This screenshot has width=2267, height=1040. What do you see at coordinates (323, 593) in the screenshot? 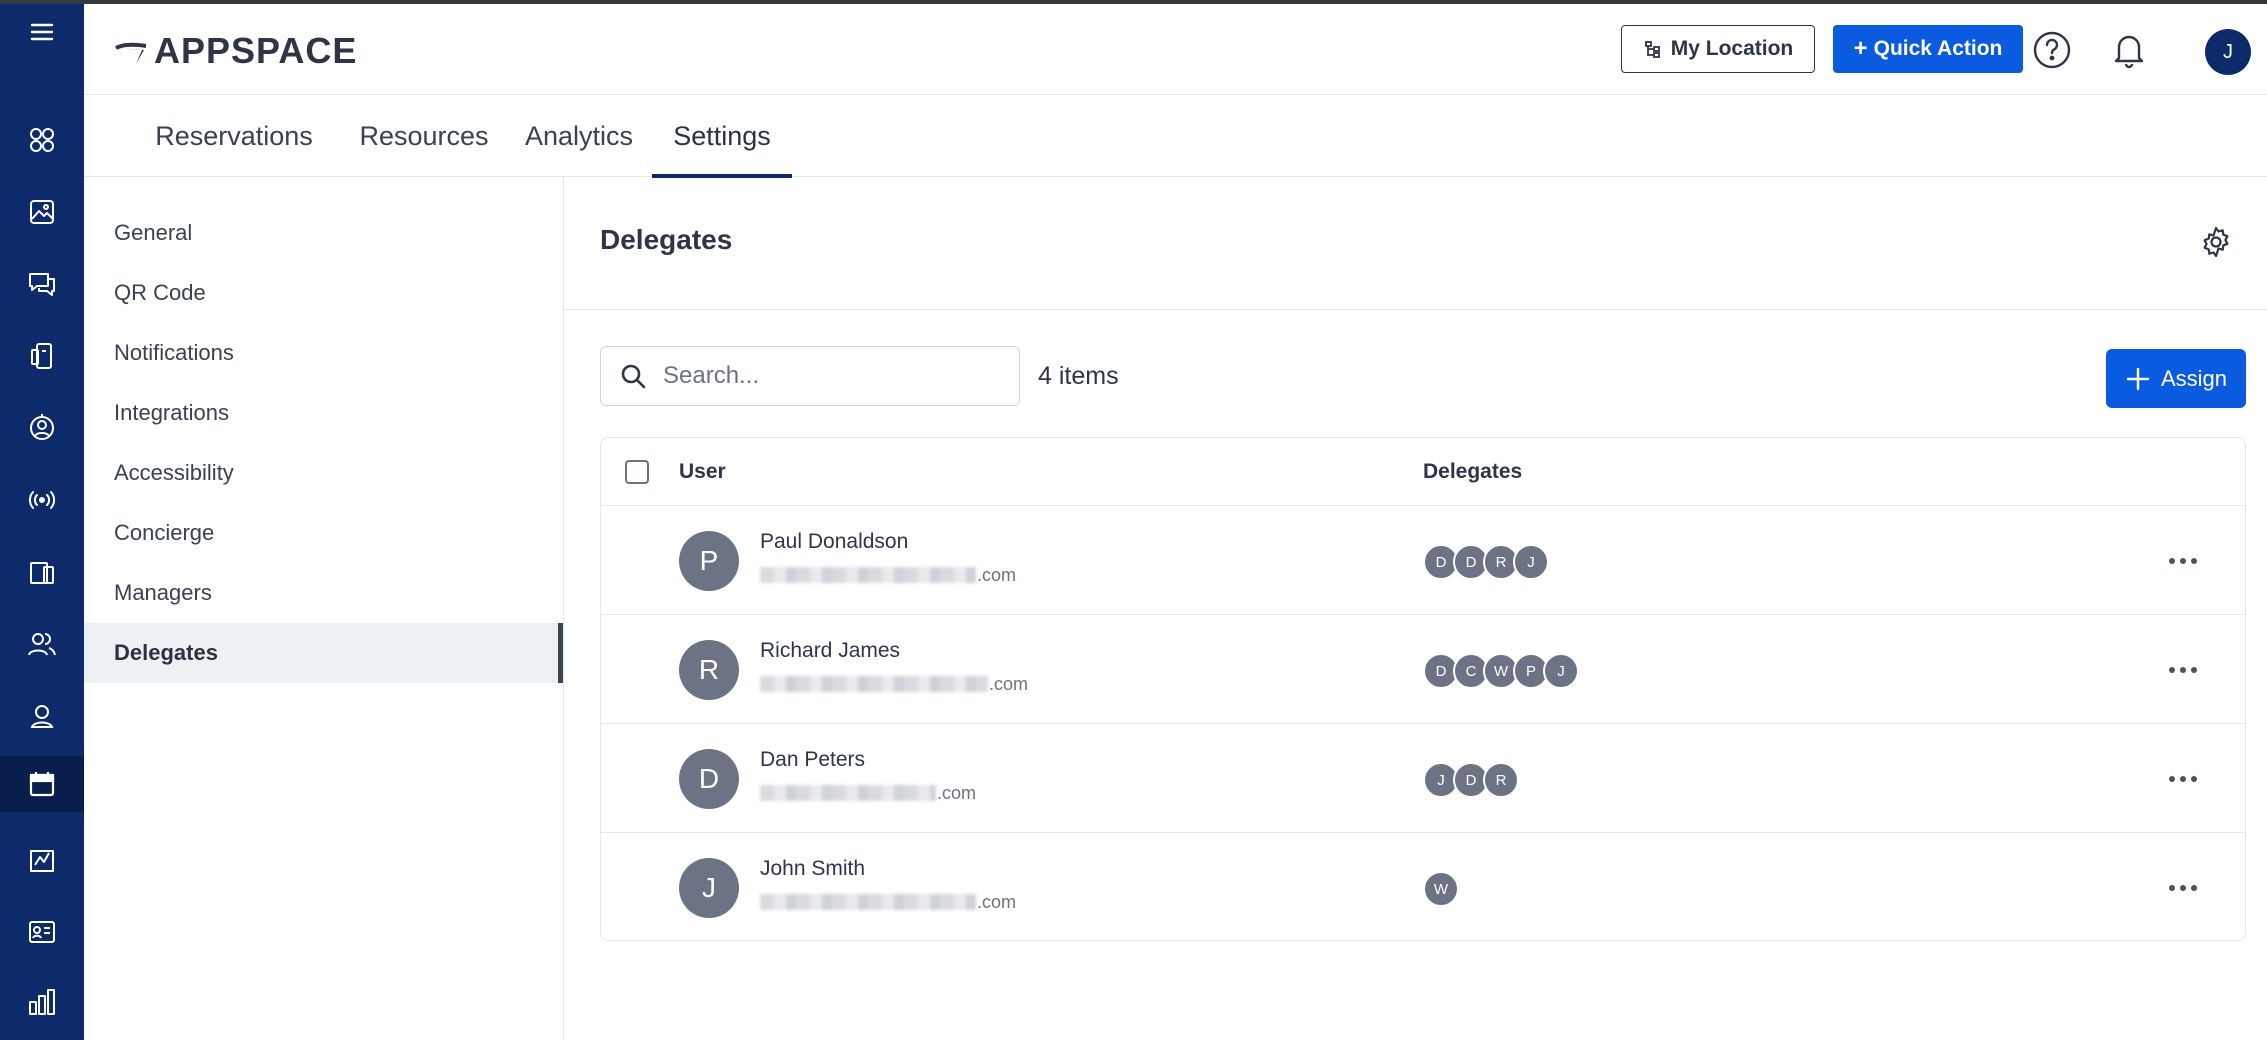
I see `sidenav-item-managers: Managers` at bounding box center [323, 593].